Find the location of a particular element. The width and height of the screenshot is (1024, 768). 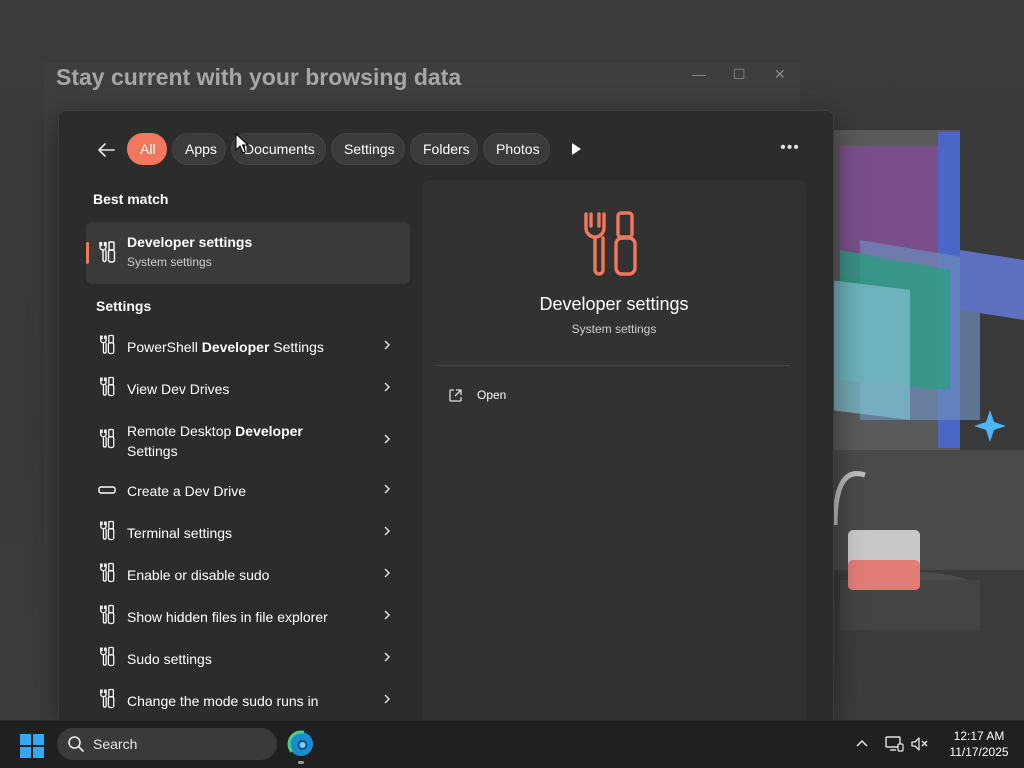

result-label: Create a Dev Drive is located at coordinates (187, 491).